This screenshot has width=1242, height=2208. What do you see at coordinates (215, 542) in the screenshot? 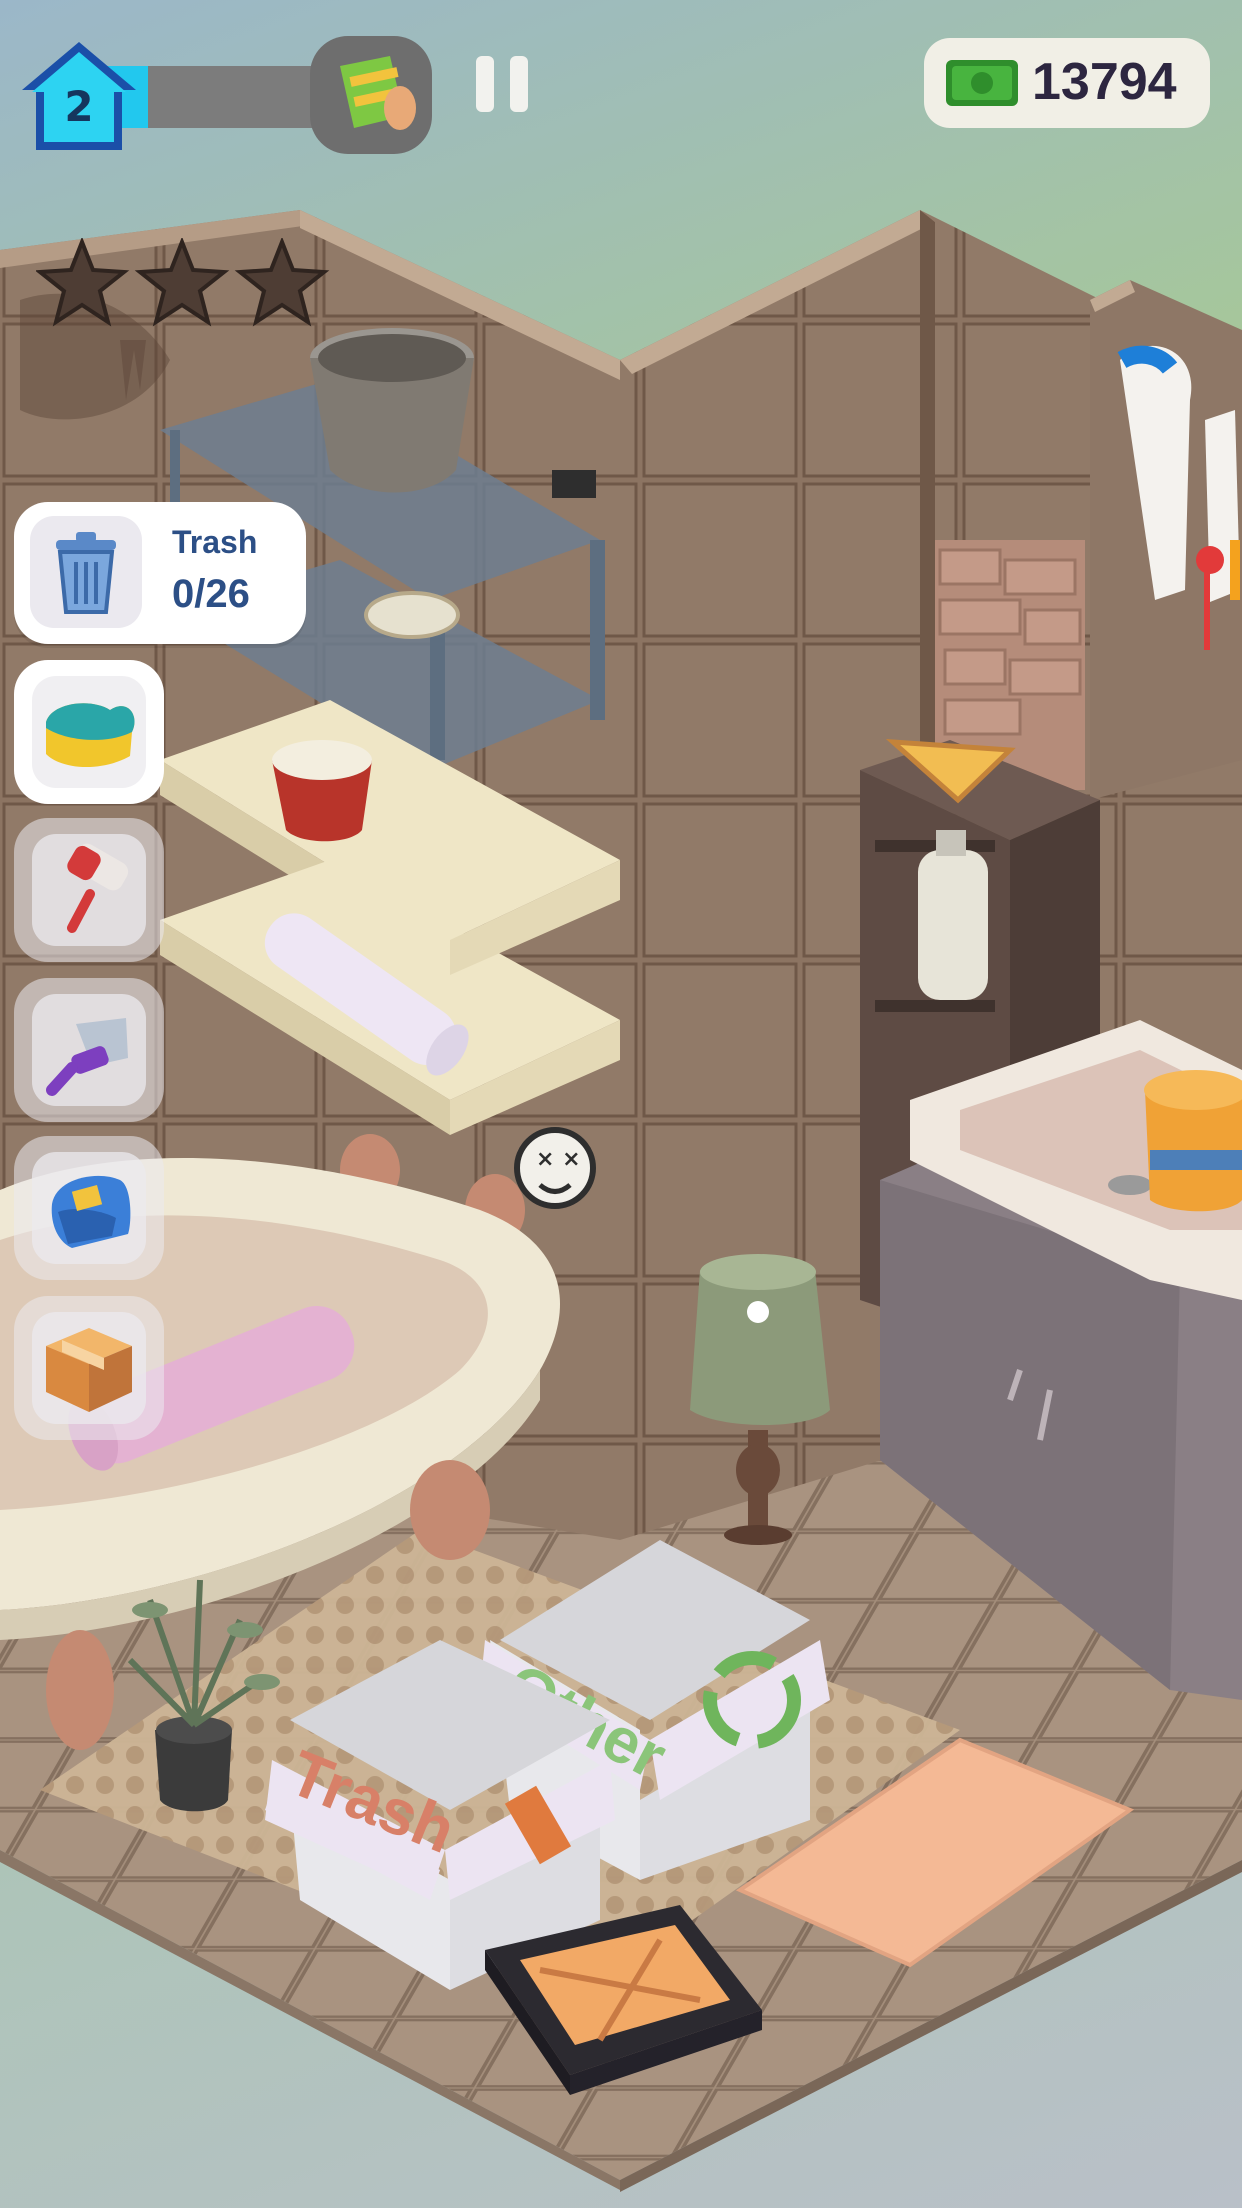
I see `trash-title: Trash` at bounding box center [215, 542].